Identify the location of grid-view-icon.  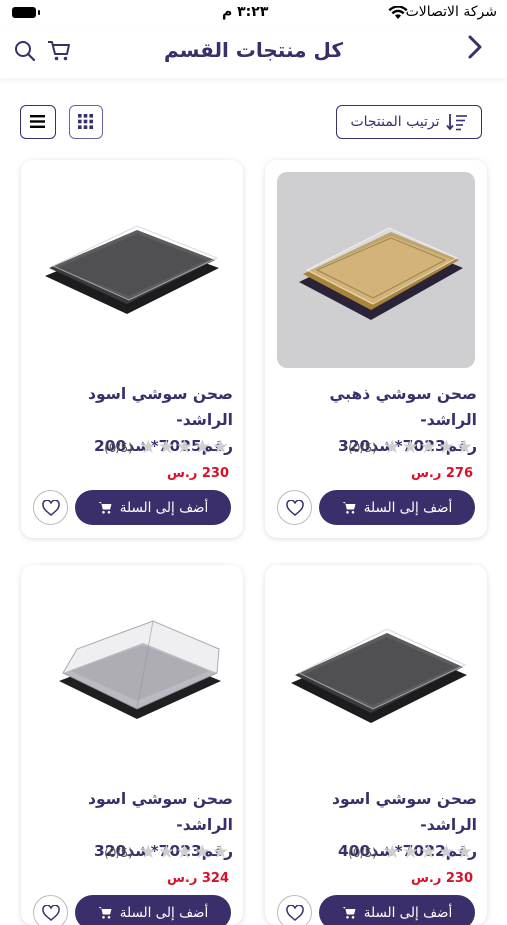
(85, 121).